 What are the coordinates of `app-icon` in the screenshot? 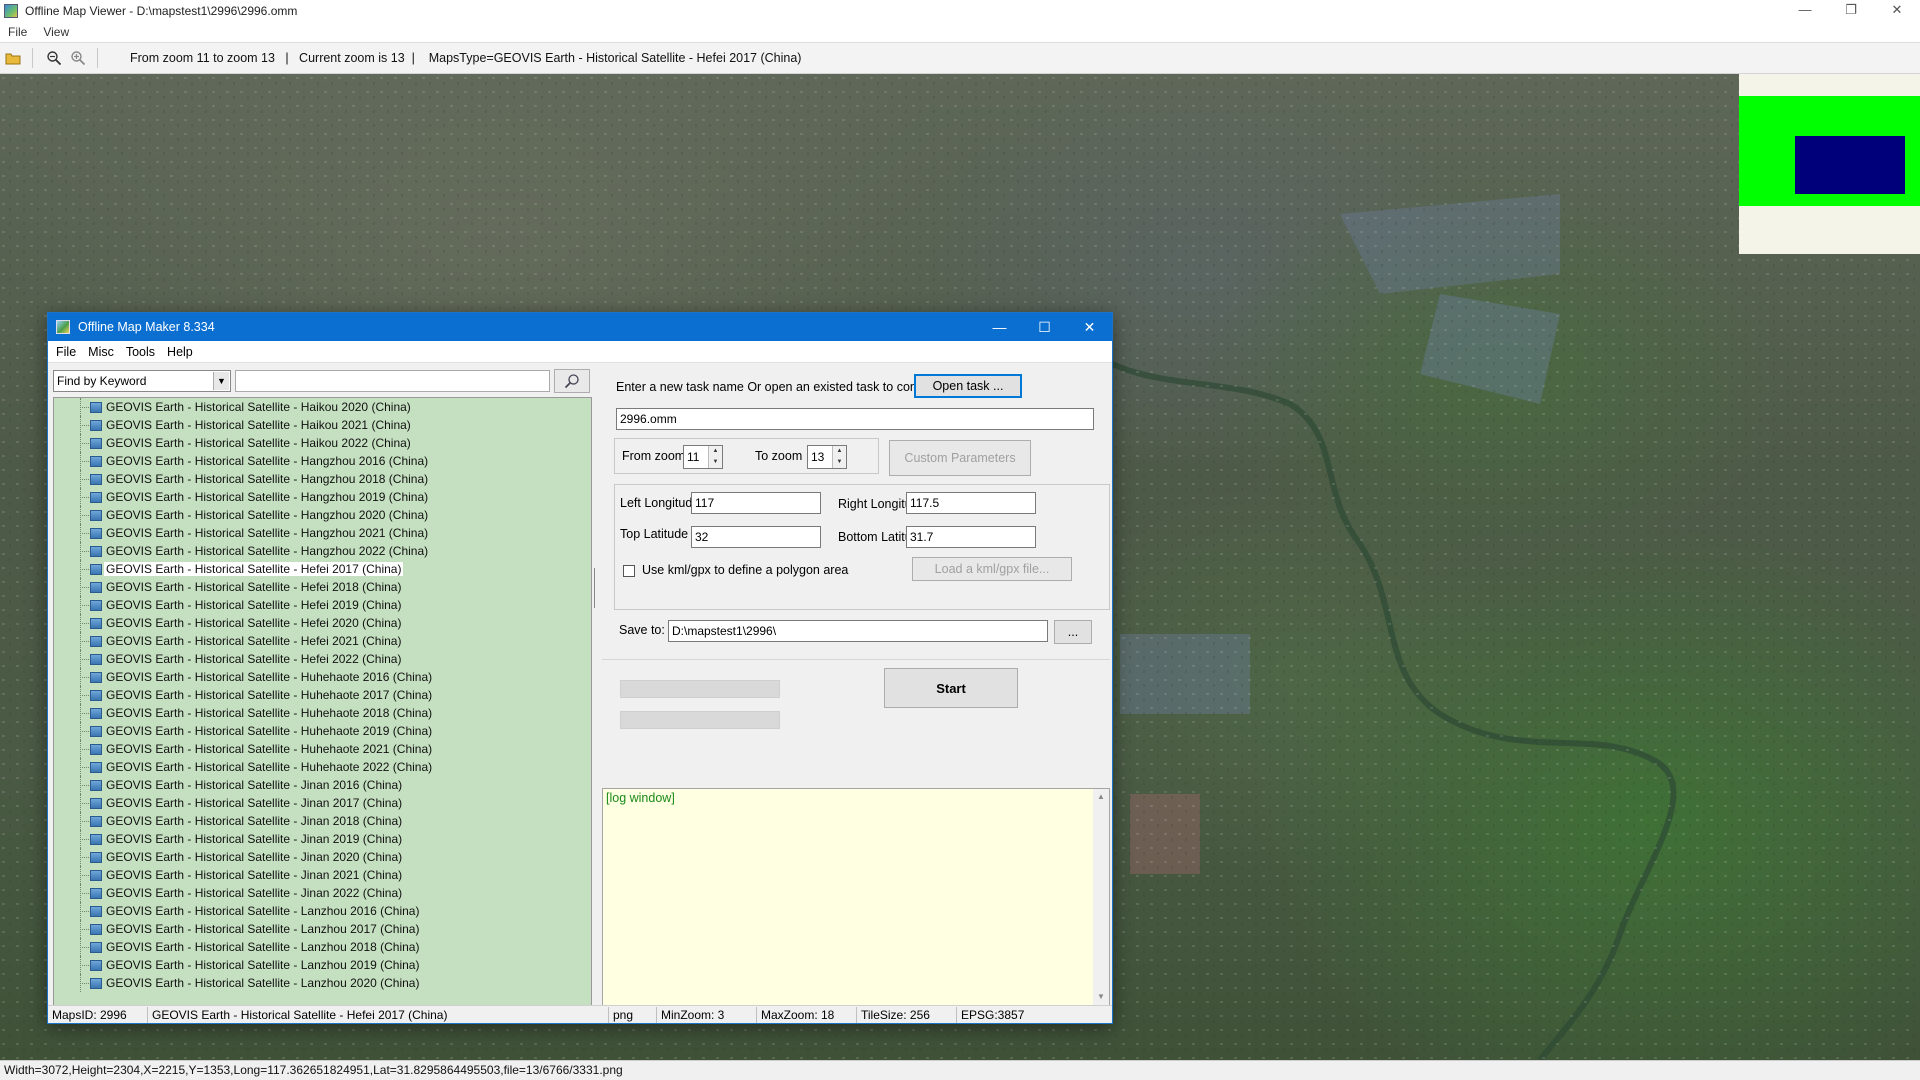 It's located at (11, 11).